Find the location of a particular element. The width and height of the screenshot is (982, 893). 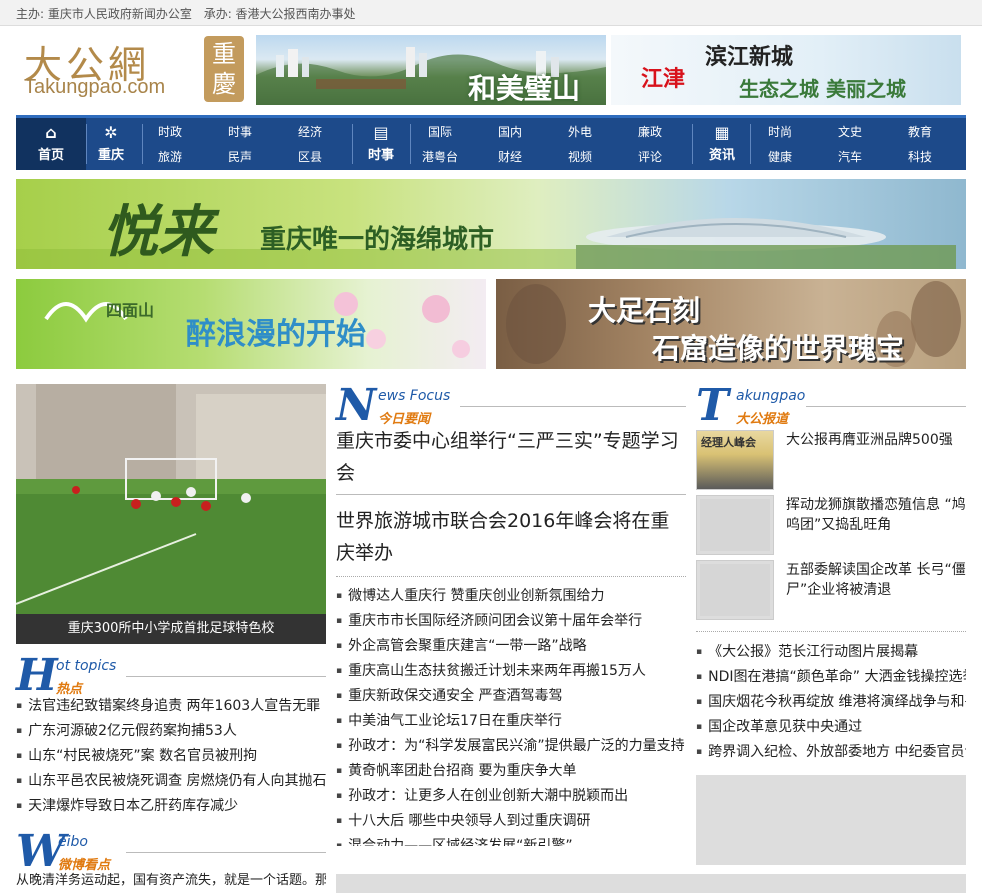

nav-news: ▤ 时事 is located at coordinates (381, 144).